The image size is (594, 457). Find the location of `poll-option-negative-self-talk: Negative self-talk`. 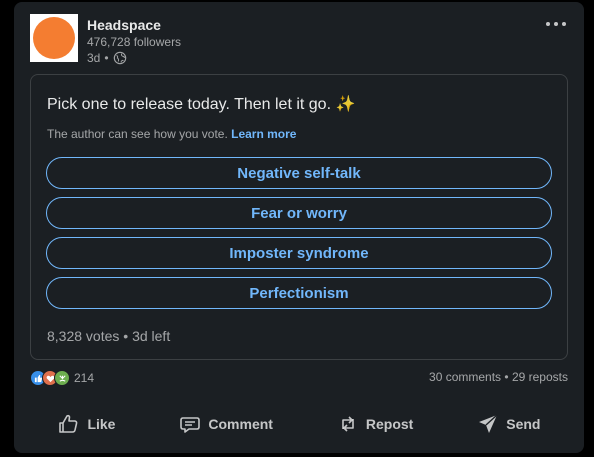

poll-option-negative-self-talk: Negative self-talk is located at coordinates (299, 173).